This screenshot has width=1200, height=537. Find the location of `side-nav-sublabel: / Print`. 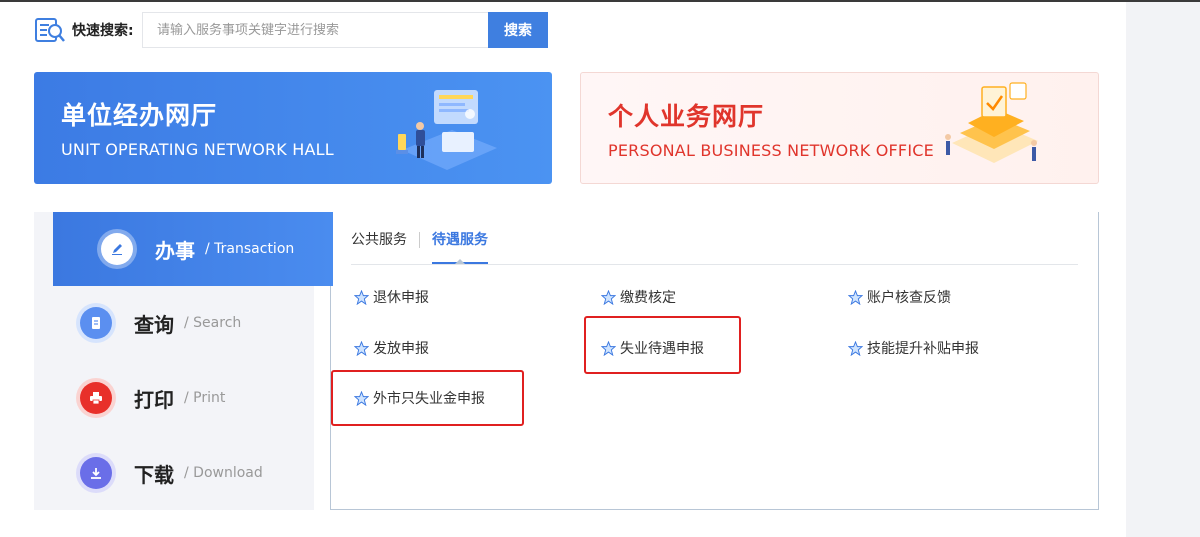

side-nav-sublabel: / Print is located at coordinates (205, 398).